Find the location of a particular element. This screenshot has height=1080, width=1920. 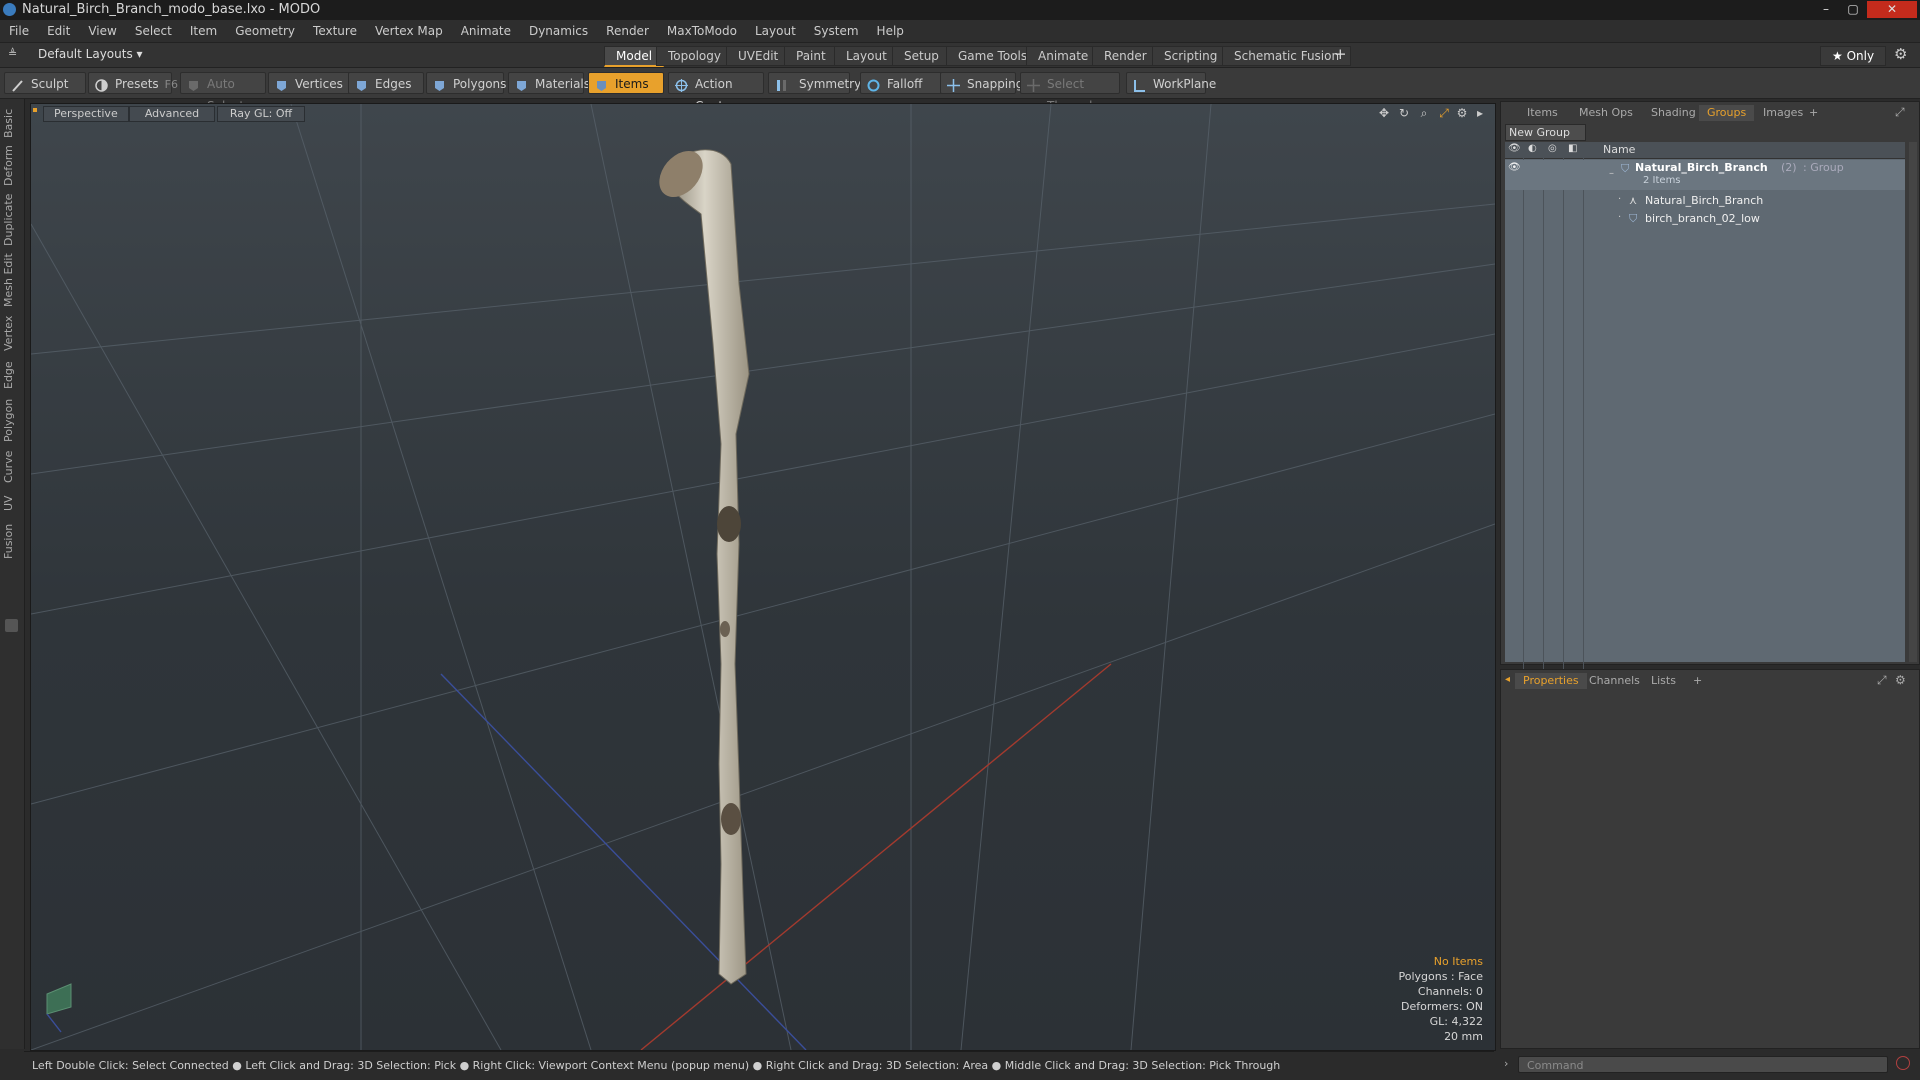

edges-button: Edges2 is located at coordinates (390, 83).